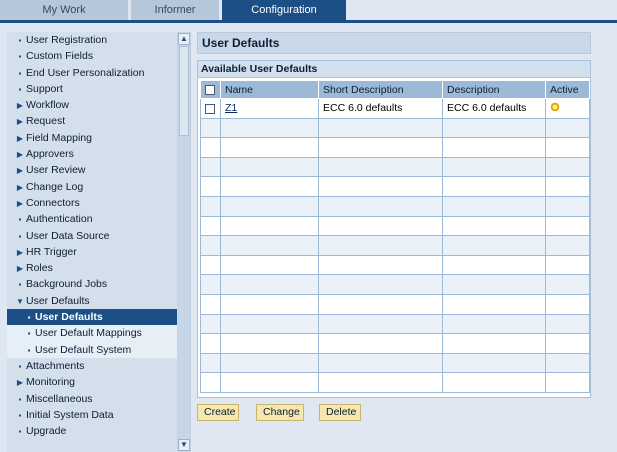  Describe the element at coordinates (184, 39) in the screenshot. I see `scroll-up-icon: ▲` at that location.